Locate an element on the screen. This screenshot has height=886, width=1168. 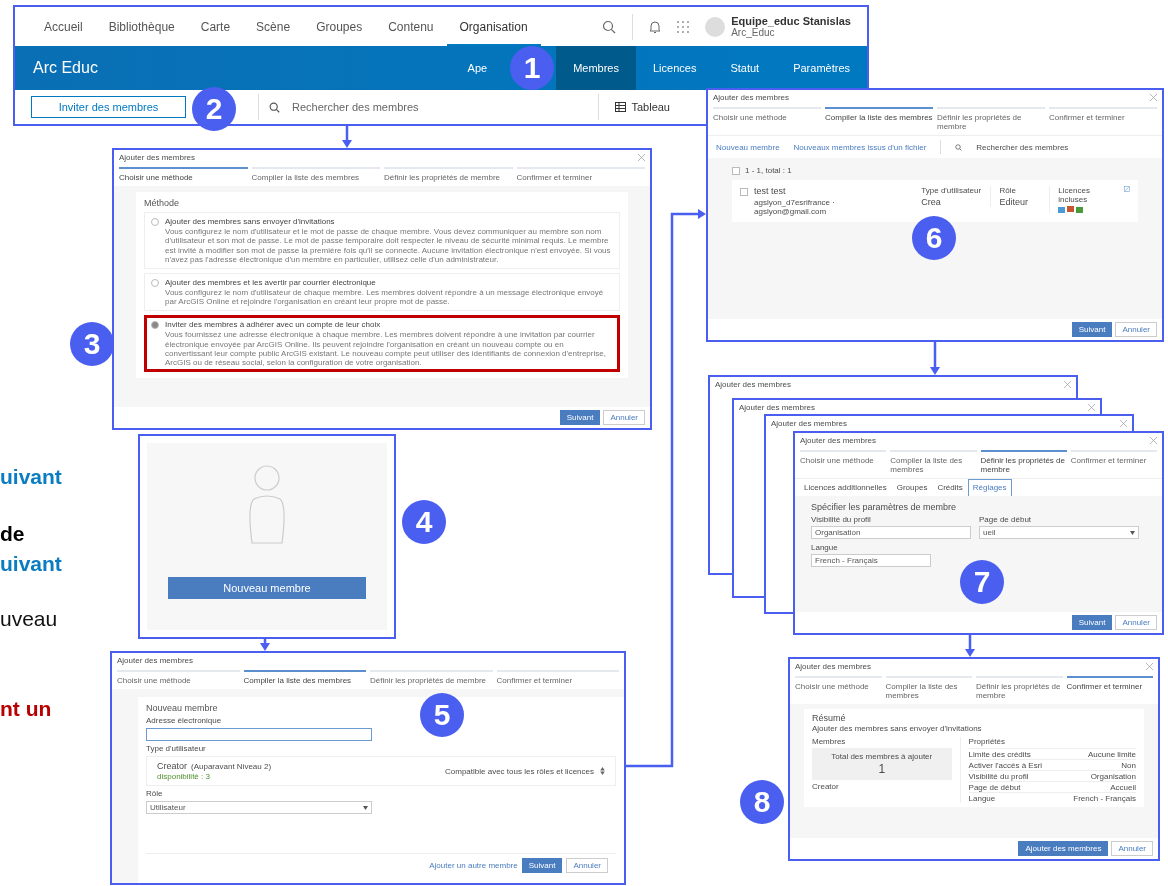
property-name: Page de début is located at coordinates (994, 788).